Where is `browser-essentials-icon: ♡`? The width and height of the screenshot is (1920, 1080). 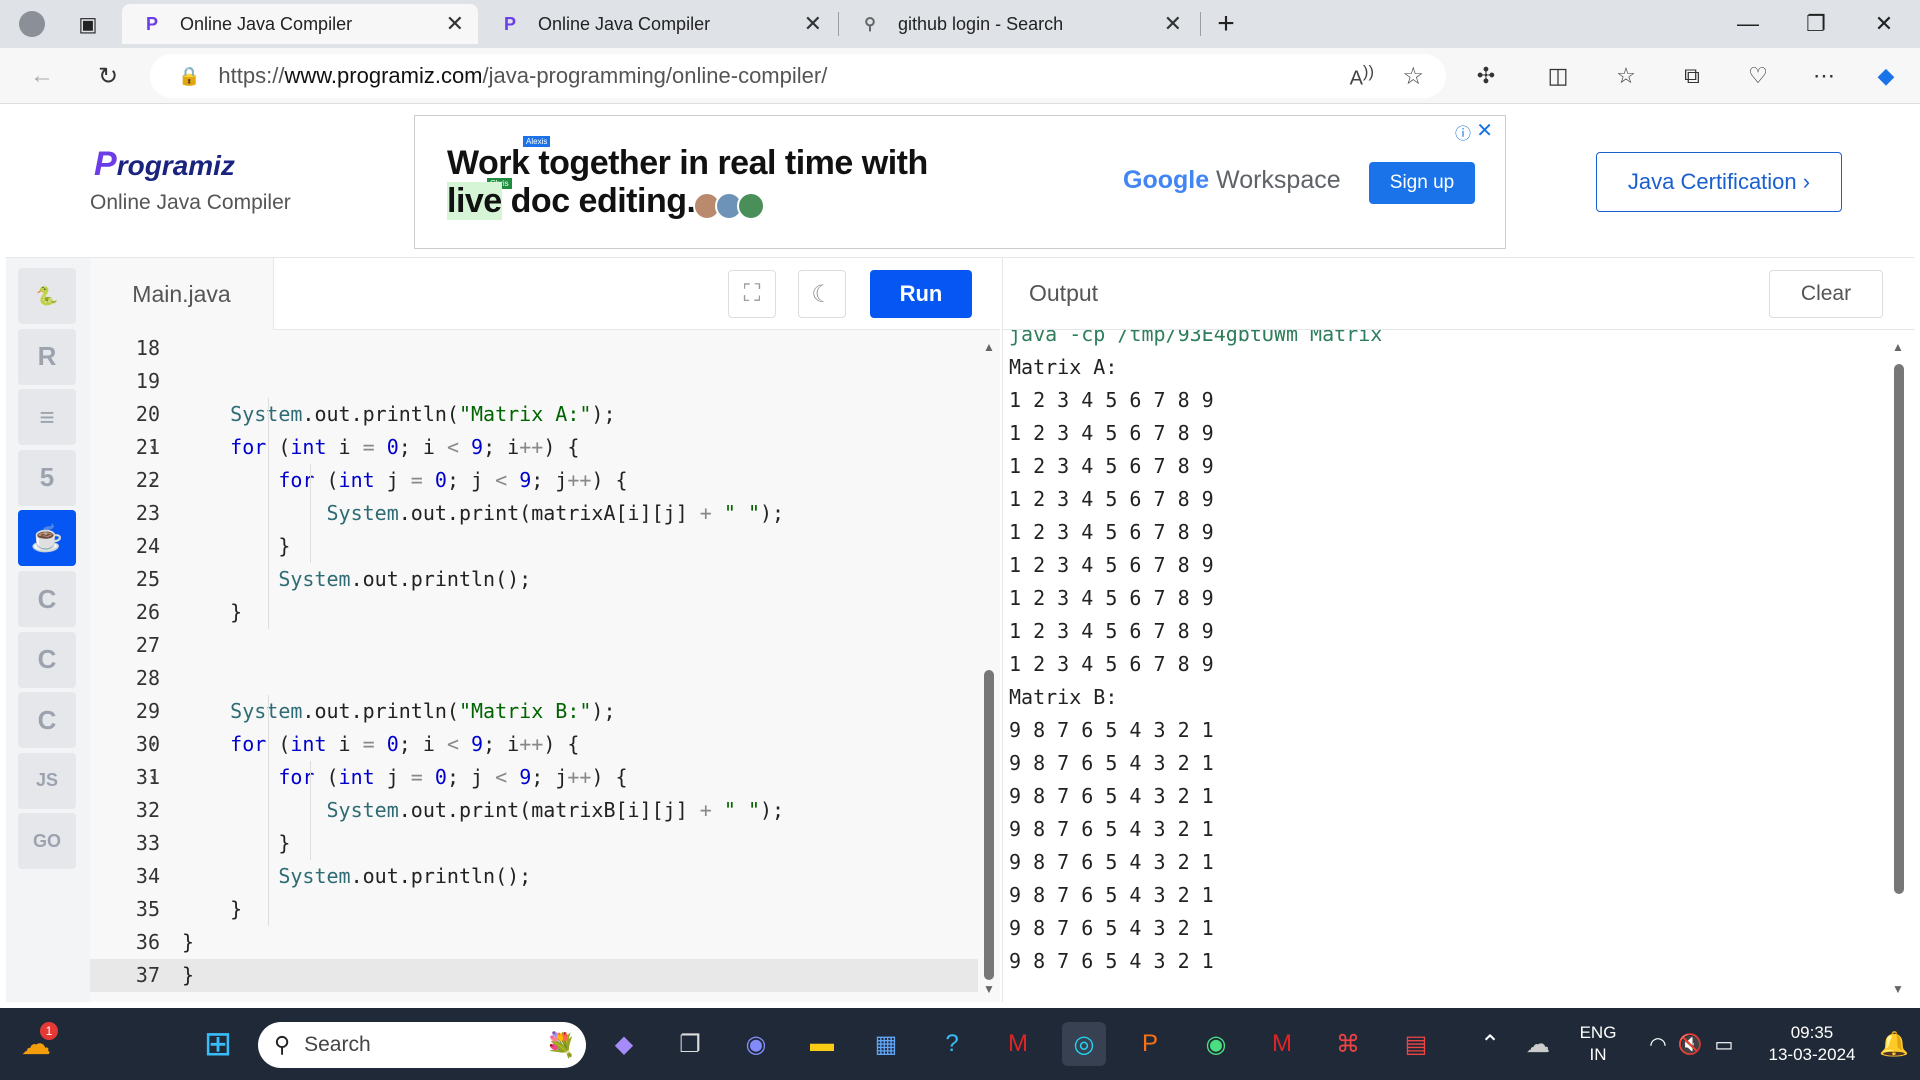
browser-essentials-icon: ♡ is located at coordinates (1758, 76).